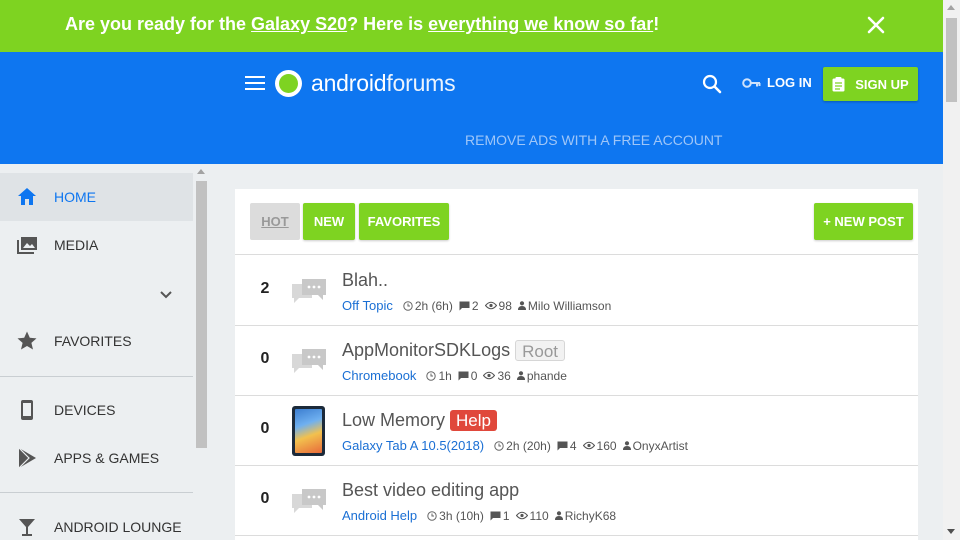 This screenshot has width=960, height=540. What do you see at coordinates (439, 376) in the screenshot?
I see `thread-time: 1h` at bounding box center [439, 376].